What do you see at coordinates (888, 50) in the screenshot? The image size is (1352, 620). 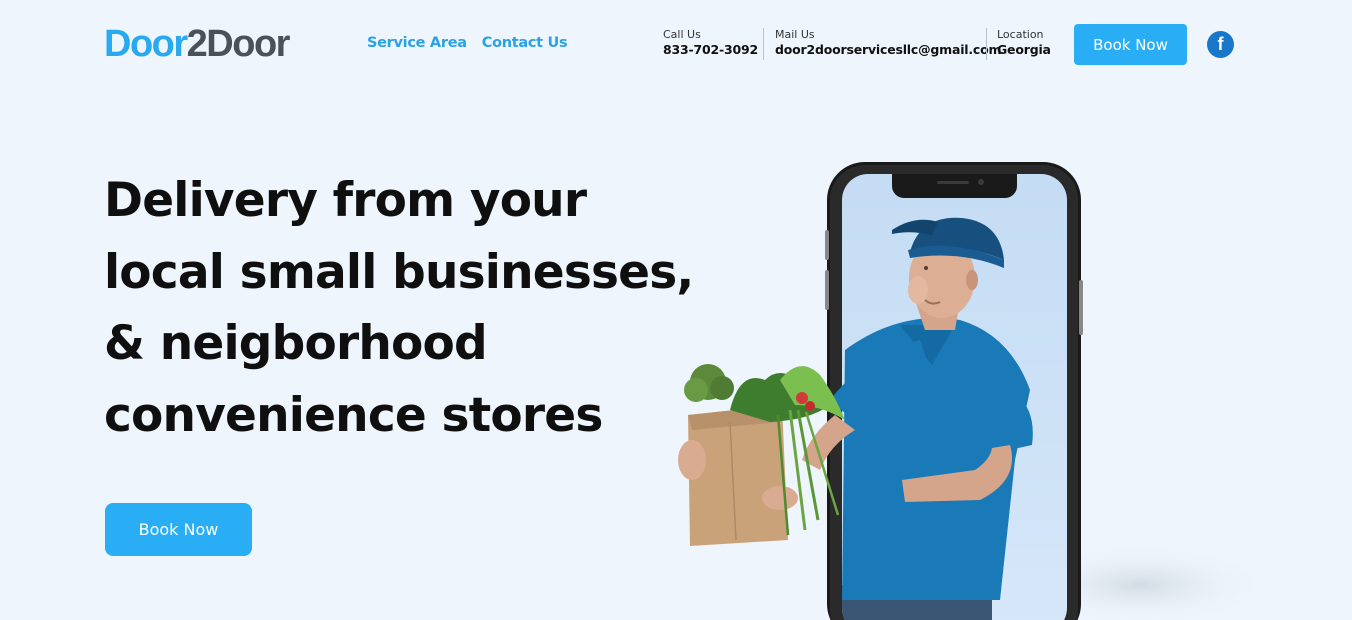 I see `mail-value: door2doorservicesllc@gmail.com` at bounding box center [888, 50].